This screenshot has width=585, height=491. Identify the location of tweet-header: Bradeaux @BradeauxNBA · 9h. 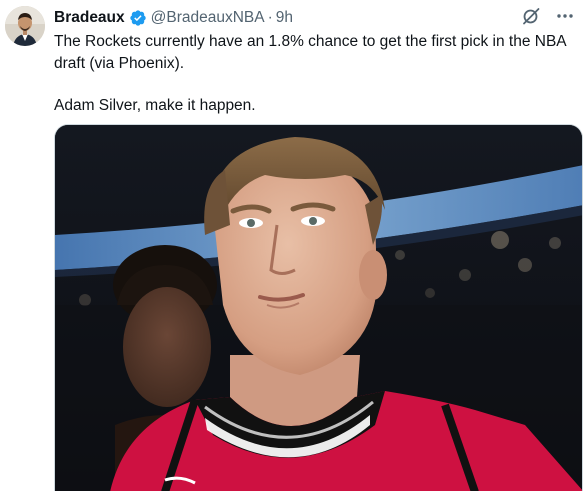
(173, 18).